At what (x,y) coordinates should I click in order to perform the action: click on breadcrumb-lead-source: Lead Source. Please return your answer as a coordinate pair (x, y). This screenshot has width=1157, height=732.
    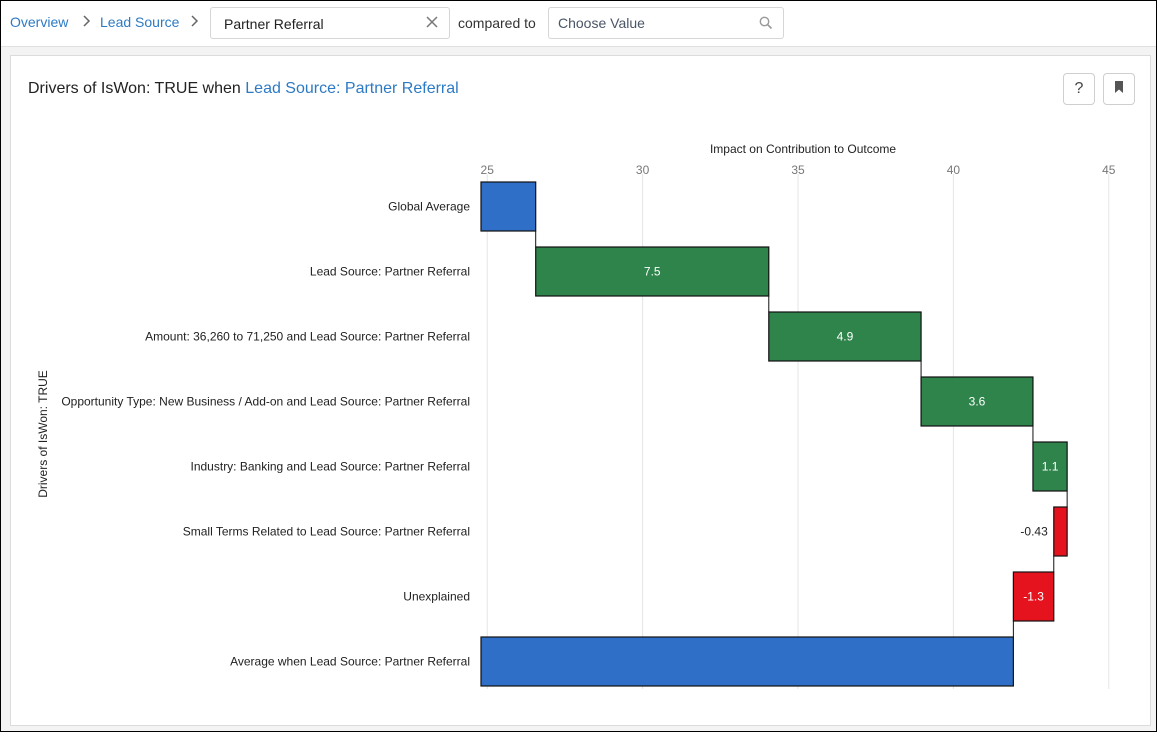
    Looking at the image, I should click on (139, 22).